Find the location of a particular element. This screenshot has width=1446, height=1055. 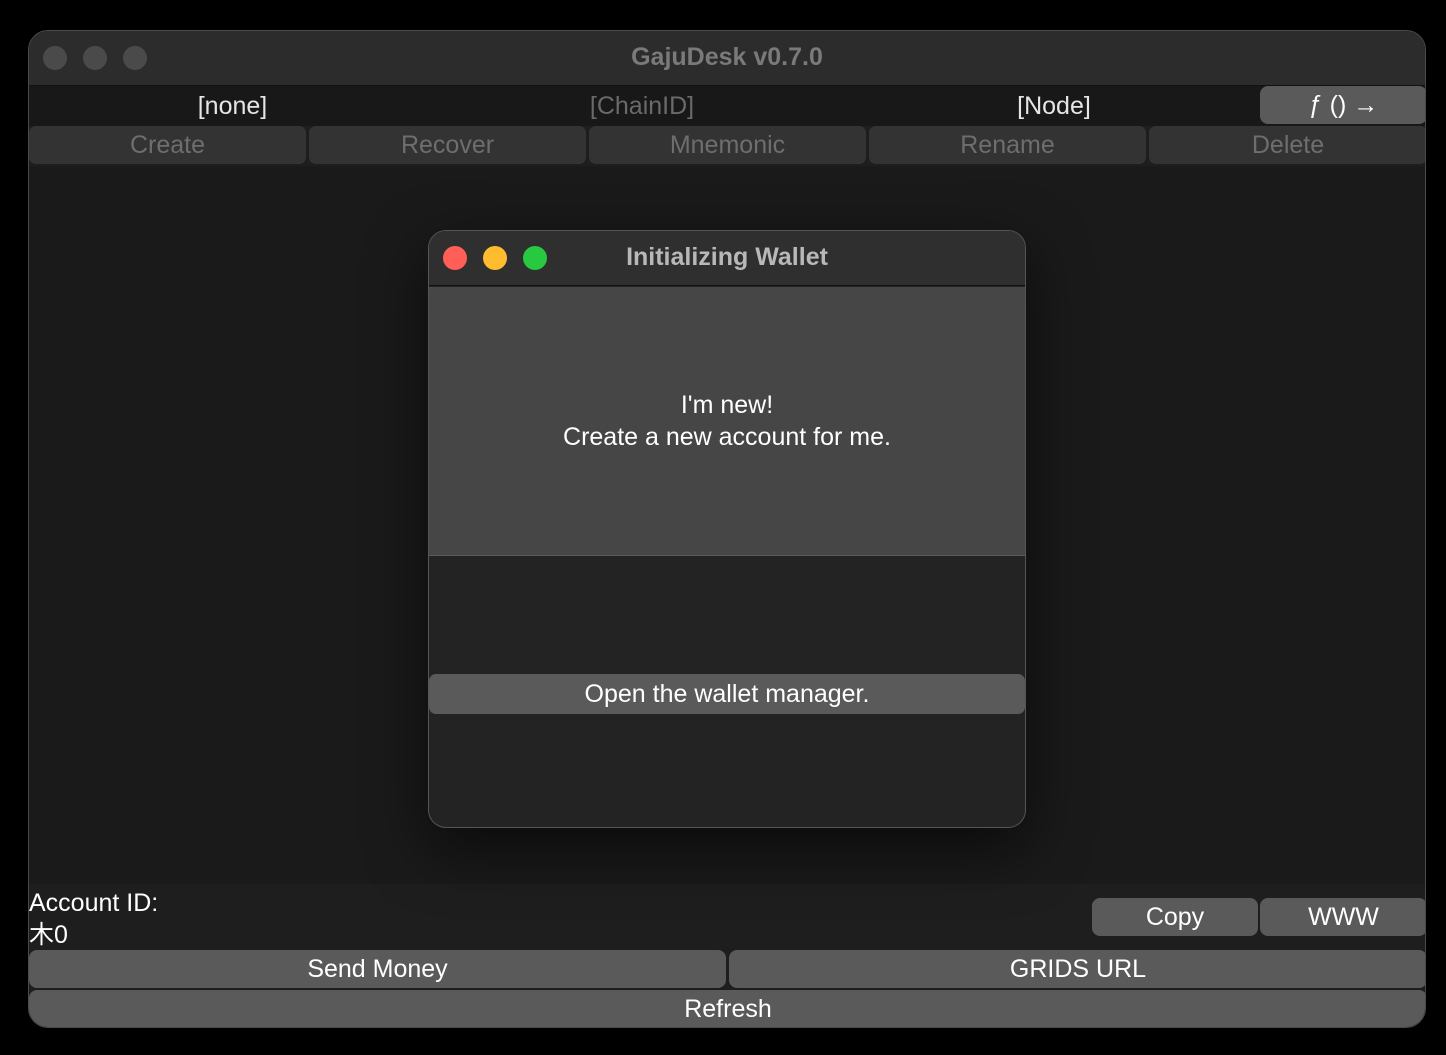

mnemonic-button: Mnemonic is located at coordinates (727, 145).